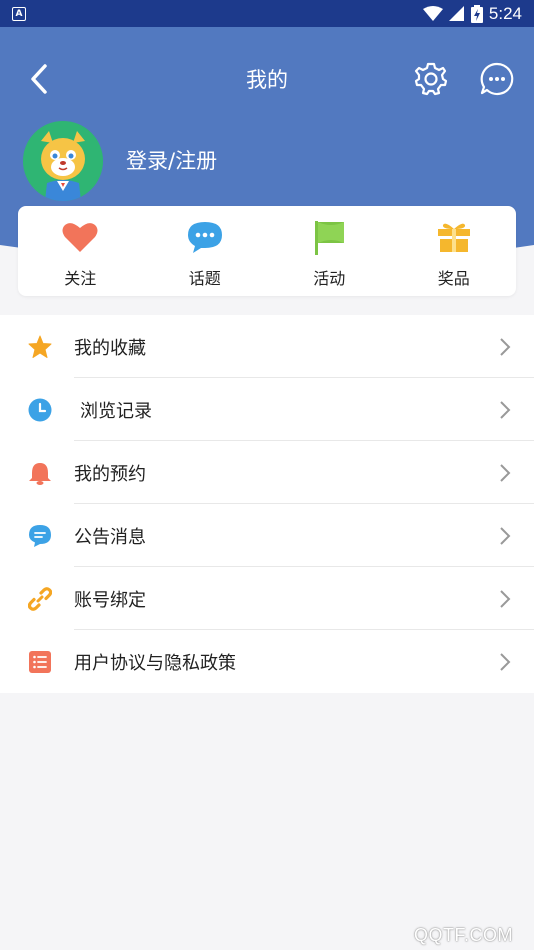  Describe the element at coordinates (40, 536) in the screenshot. I see `message-icon` at that location.